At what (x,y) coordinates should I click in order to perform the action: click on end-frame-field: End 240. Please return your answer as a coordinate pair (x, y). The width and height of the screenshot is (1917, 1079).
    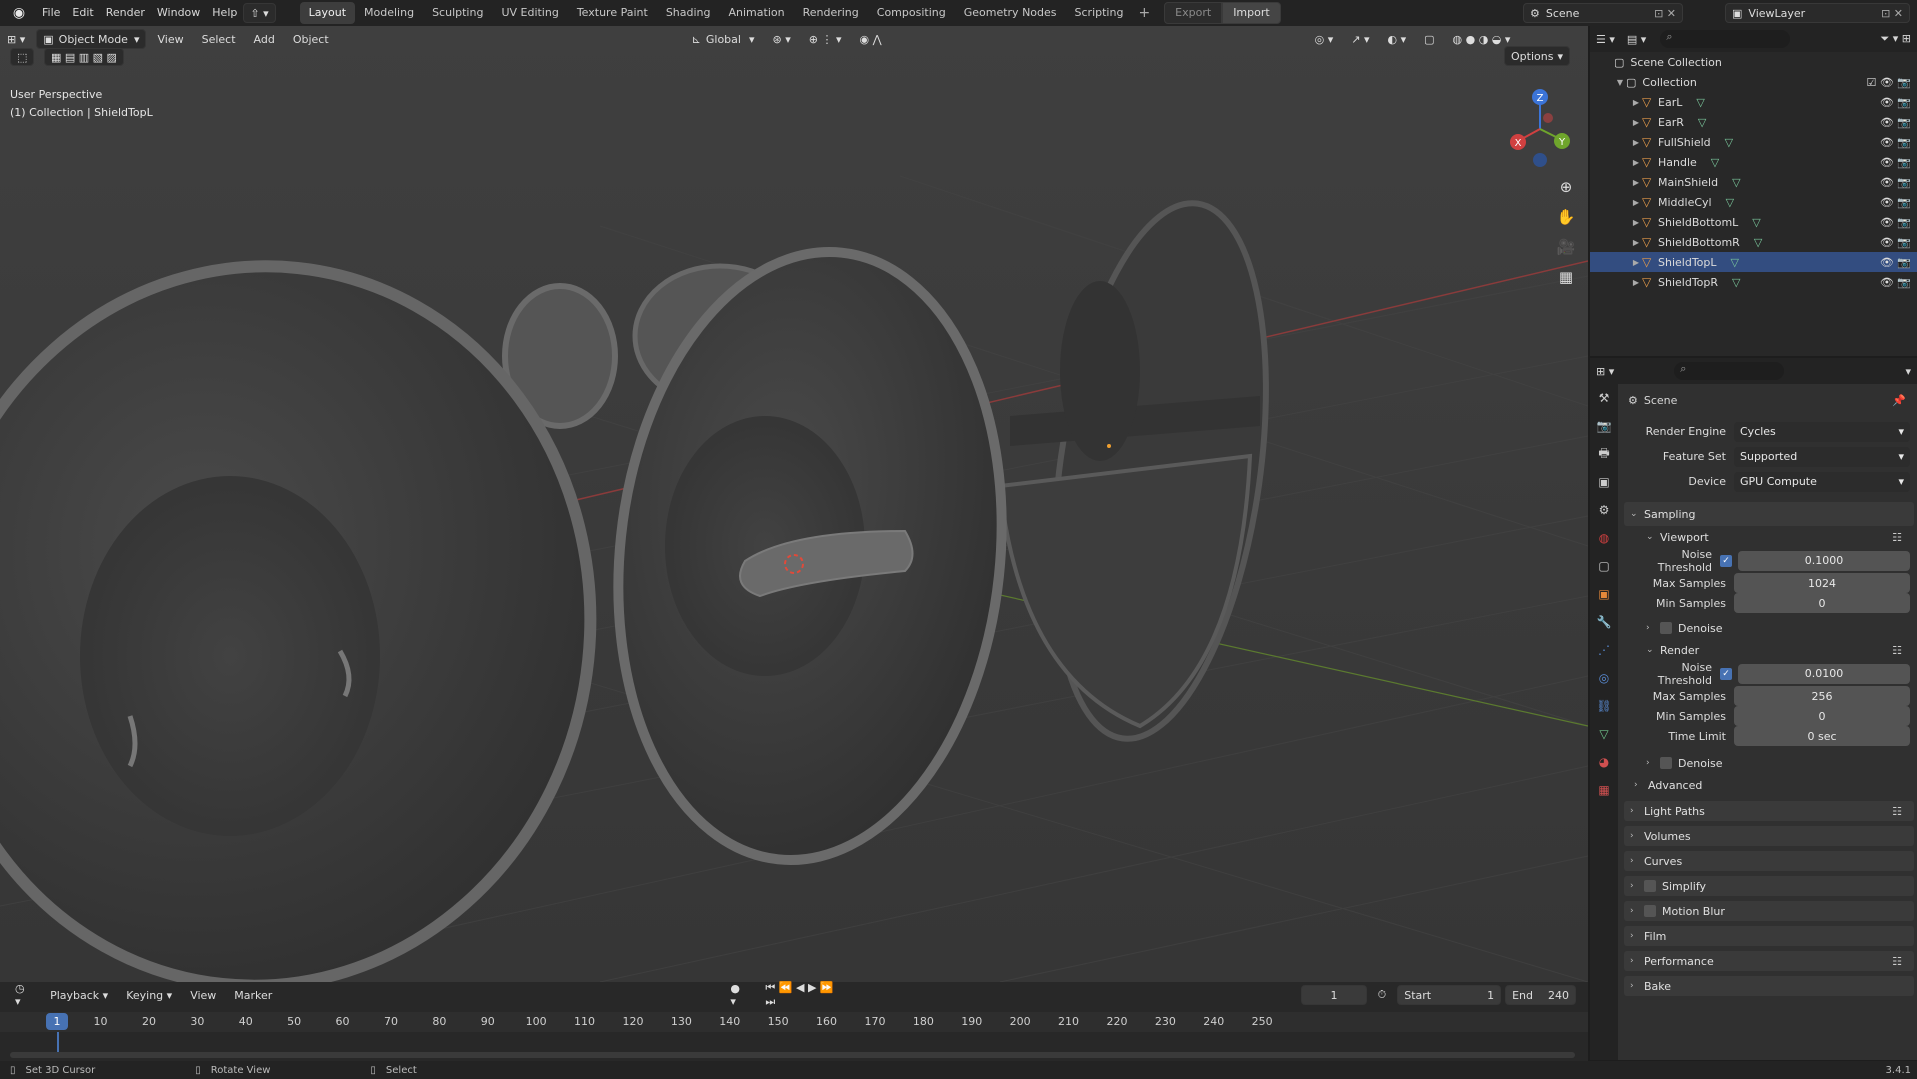
    Looking at the image, I should click on (1540, 995).